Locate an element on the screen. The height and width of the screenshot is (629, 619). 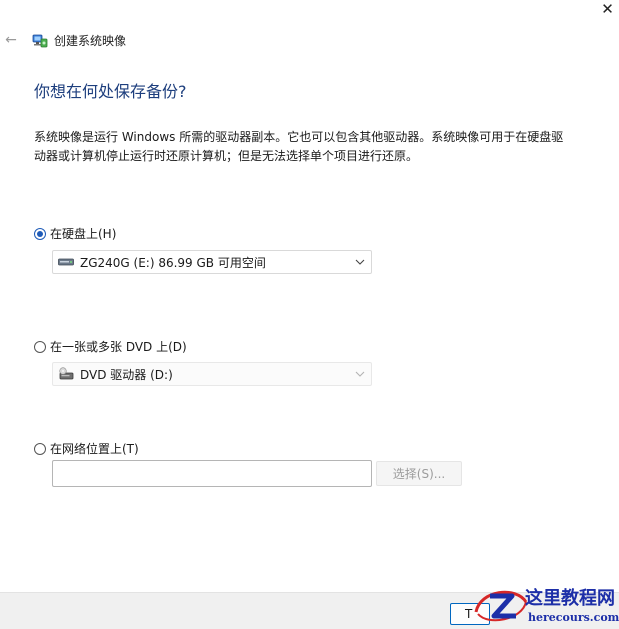
watermark-title: 这里教程网 is located at coordinates (570, 598).